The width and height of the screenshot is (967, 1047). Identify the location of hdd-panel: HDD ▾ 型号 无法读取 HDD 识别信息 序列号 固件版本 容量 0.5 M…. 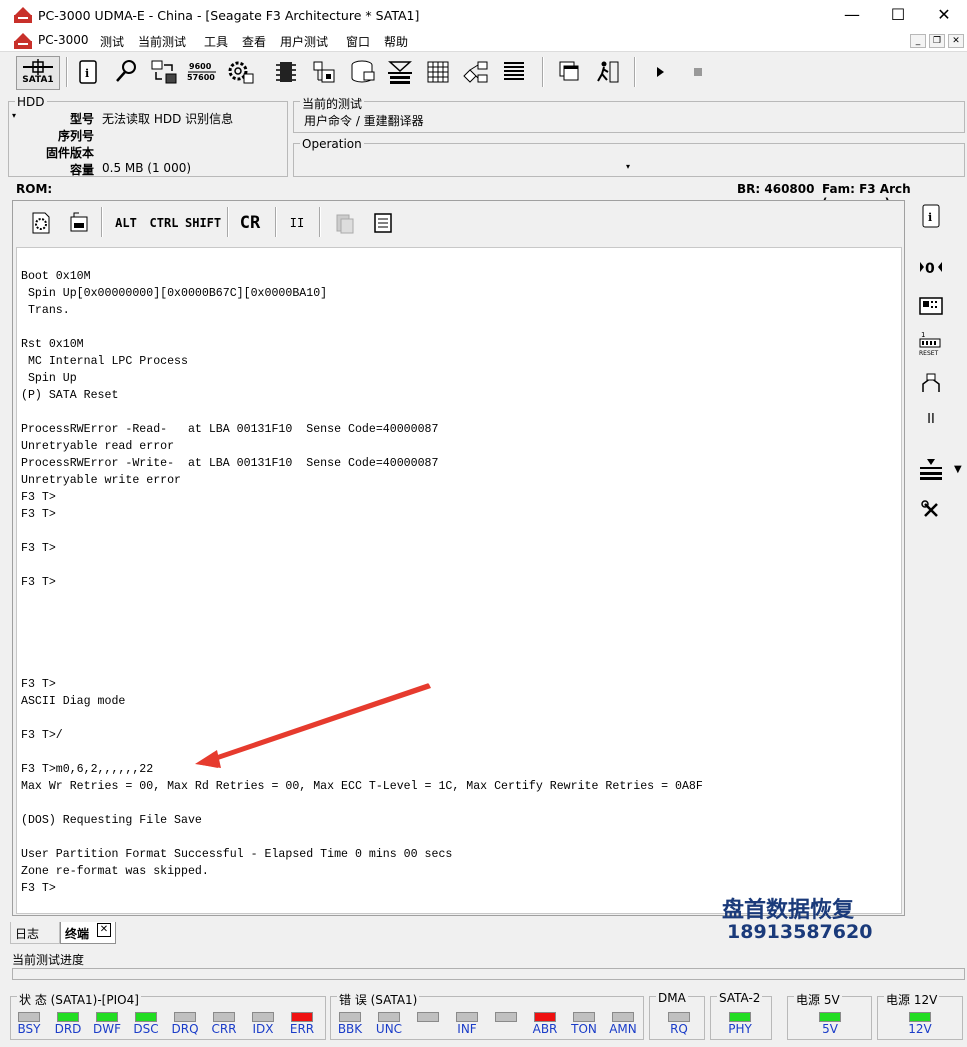
(148, 136).